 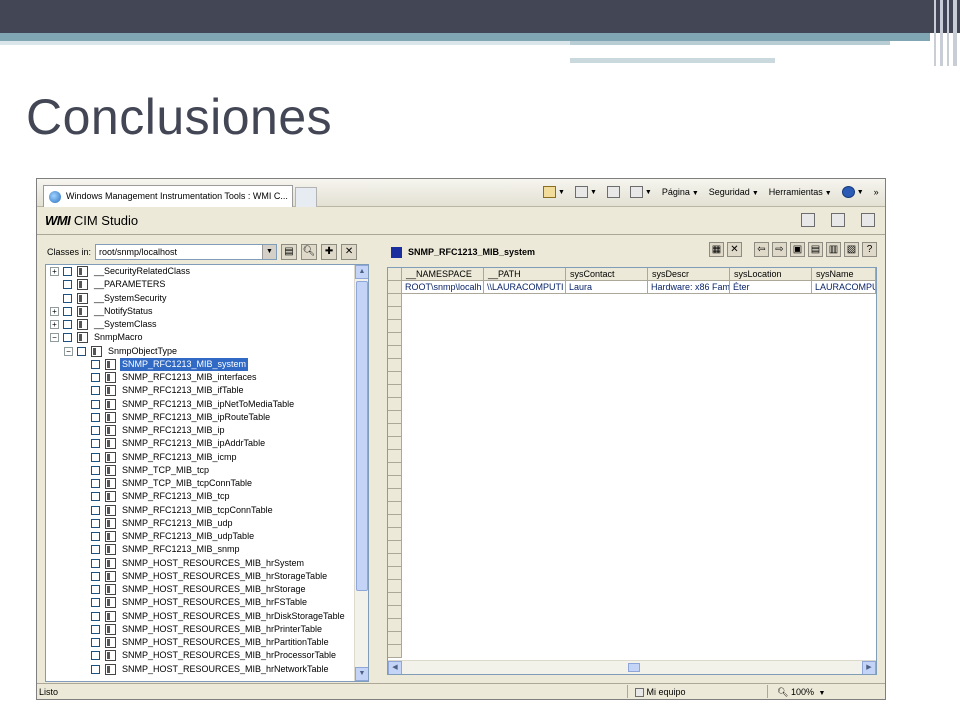 I want to click on tree-item: __PARAMETERS, so click(x=207, y=284).